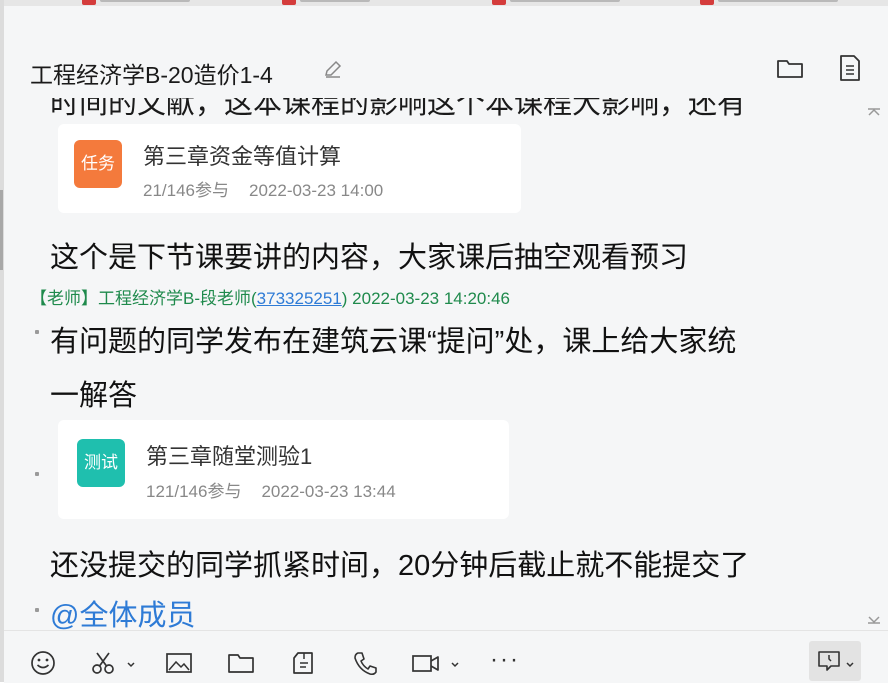 The width and height of the screenshot is (888, 683). I want to click on task-card-title: 第三章资金等值计算, so click(242, 156).